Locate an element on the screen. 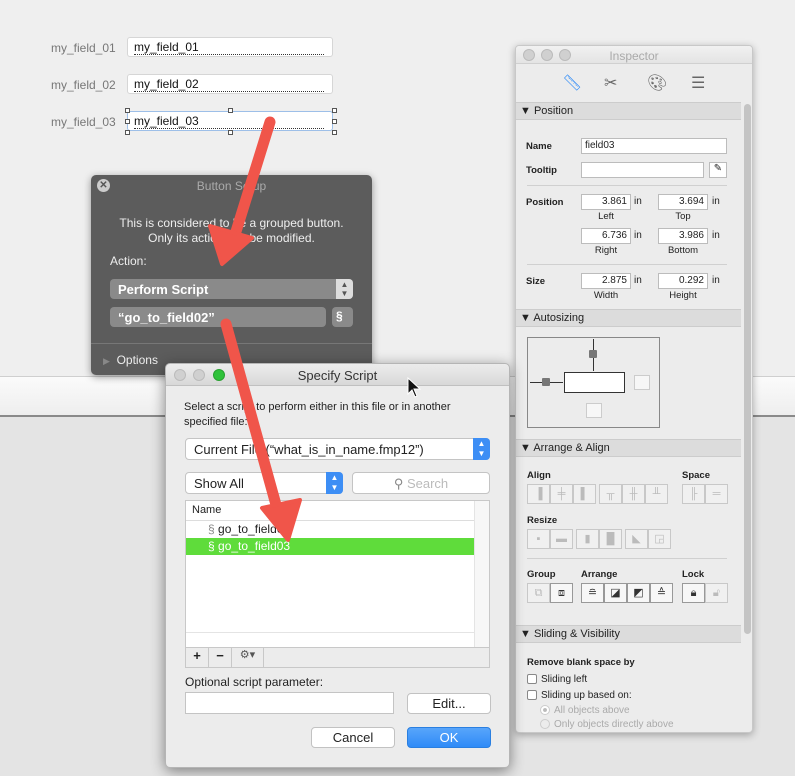 This screenshot has height=776, width=795. mouse-cursor-icon is located at coordinates (414, 387).